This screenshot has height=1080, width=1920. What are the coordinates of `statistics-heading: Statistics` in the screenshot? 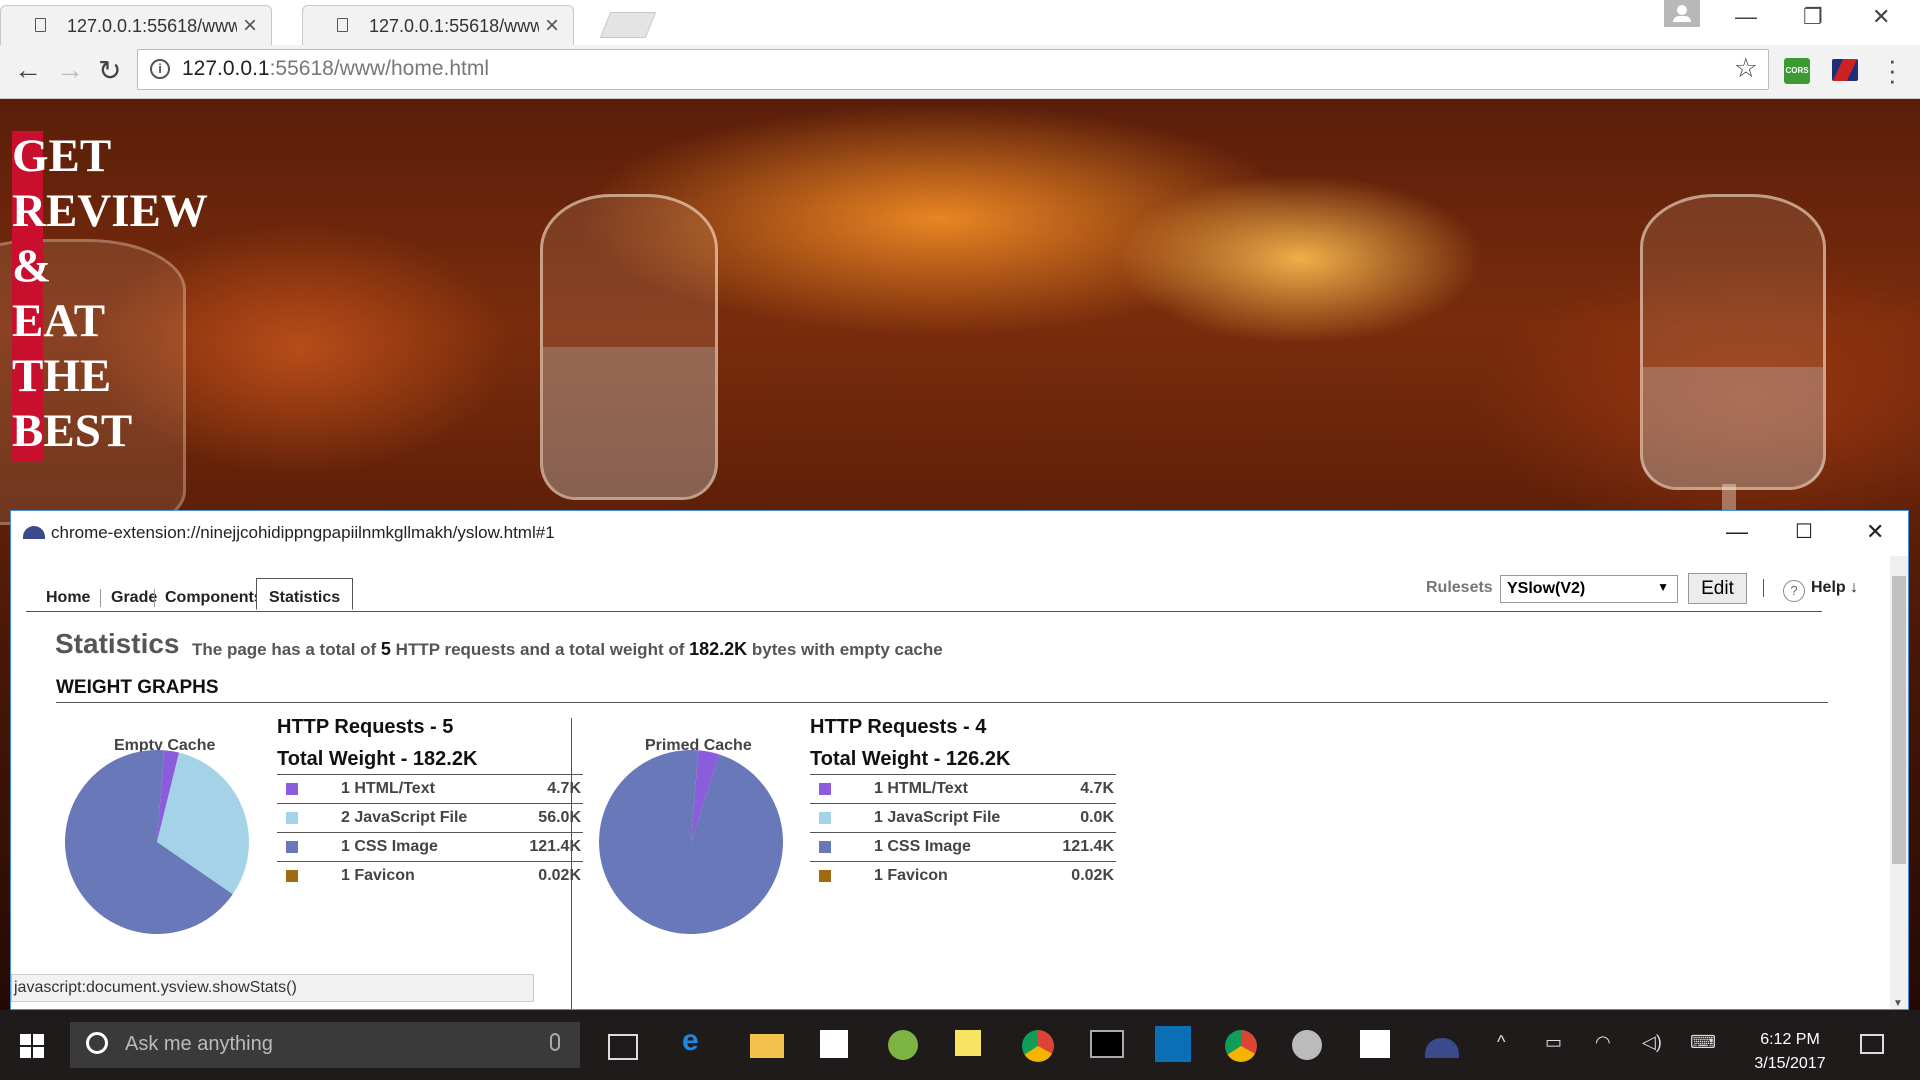 It's located at (117, 643).